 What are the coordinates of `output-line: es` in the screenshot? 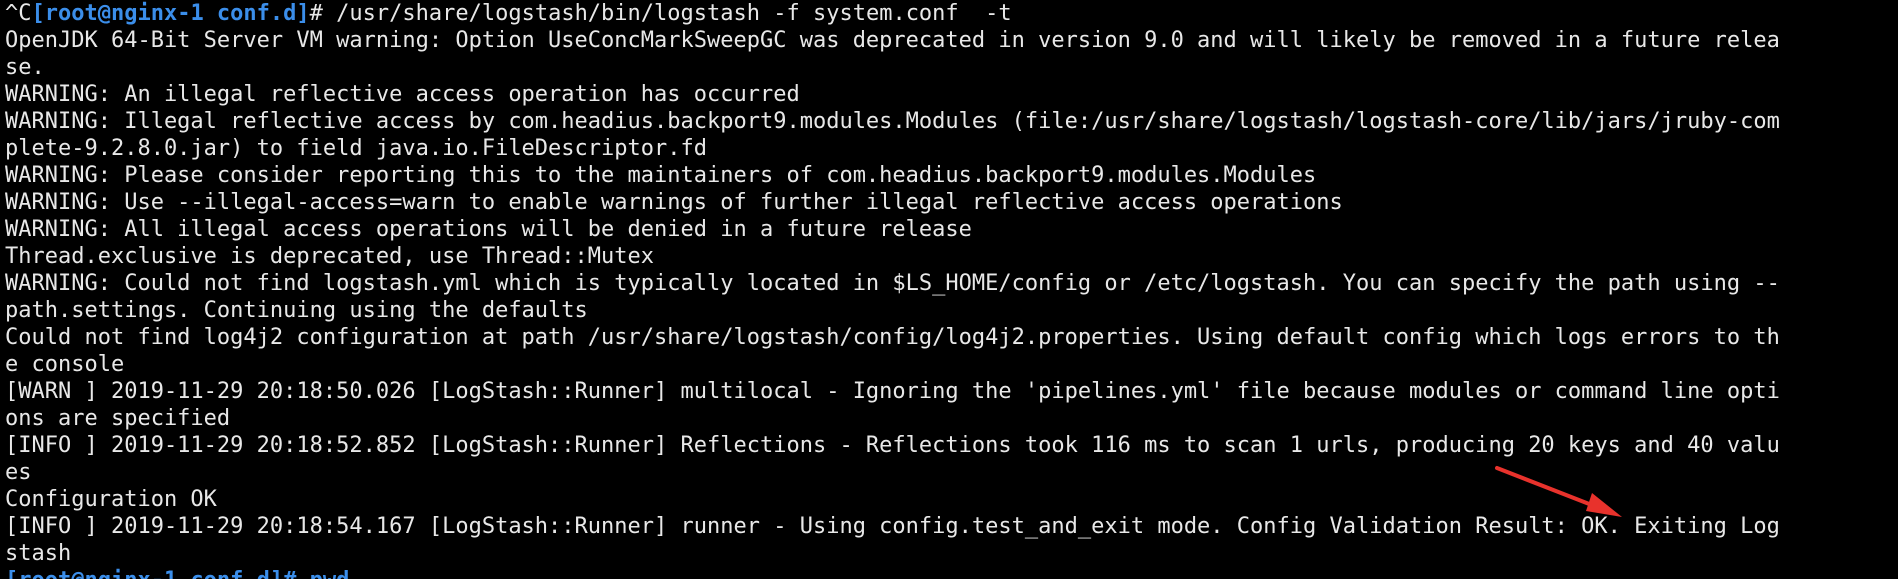 It's located at (18, 472).